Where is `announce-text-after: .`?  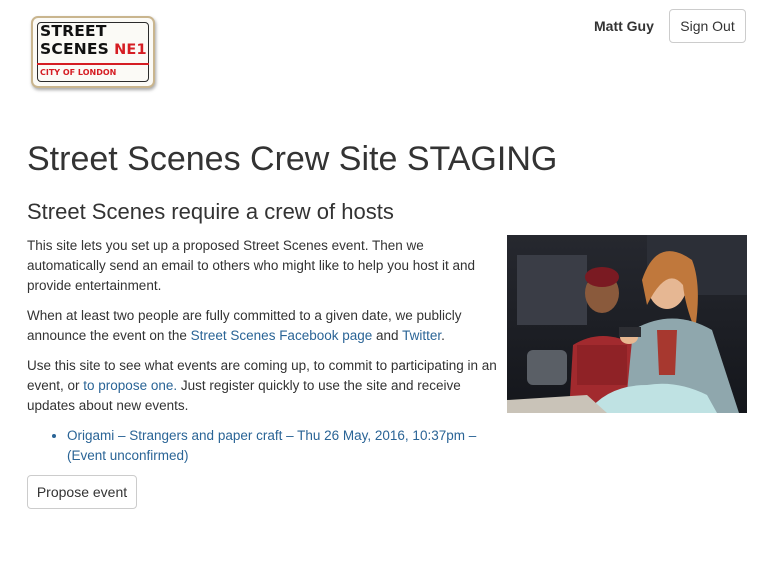 announce-text-after: . is located at coordinates (443, 335).